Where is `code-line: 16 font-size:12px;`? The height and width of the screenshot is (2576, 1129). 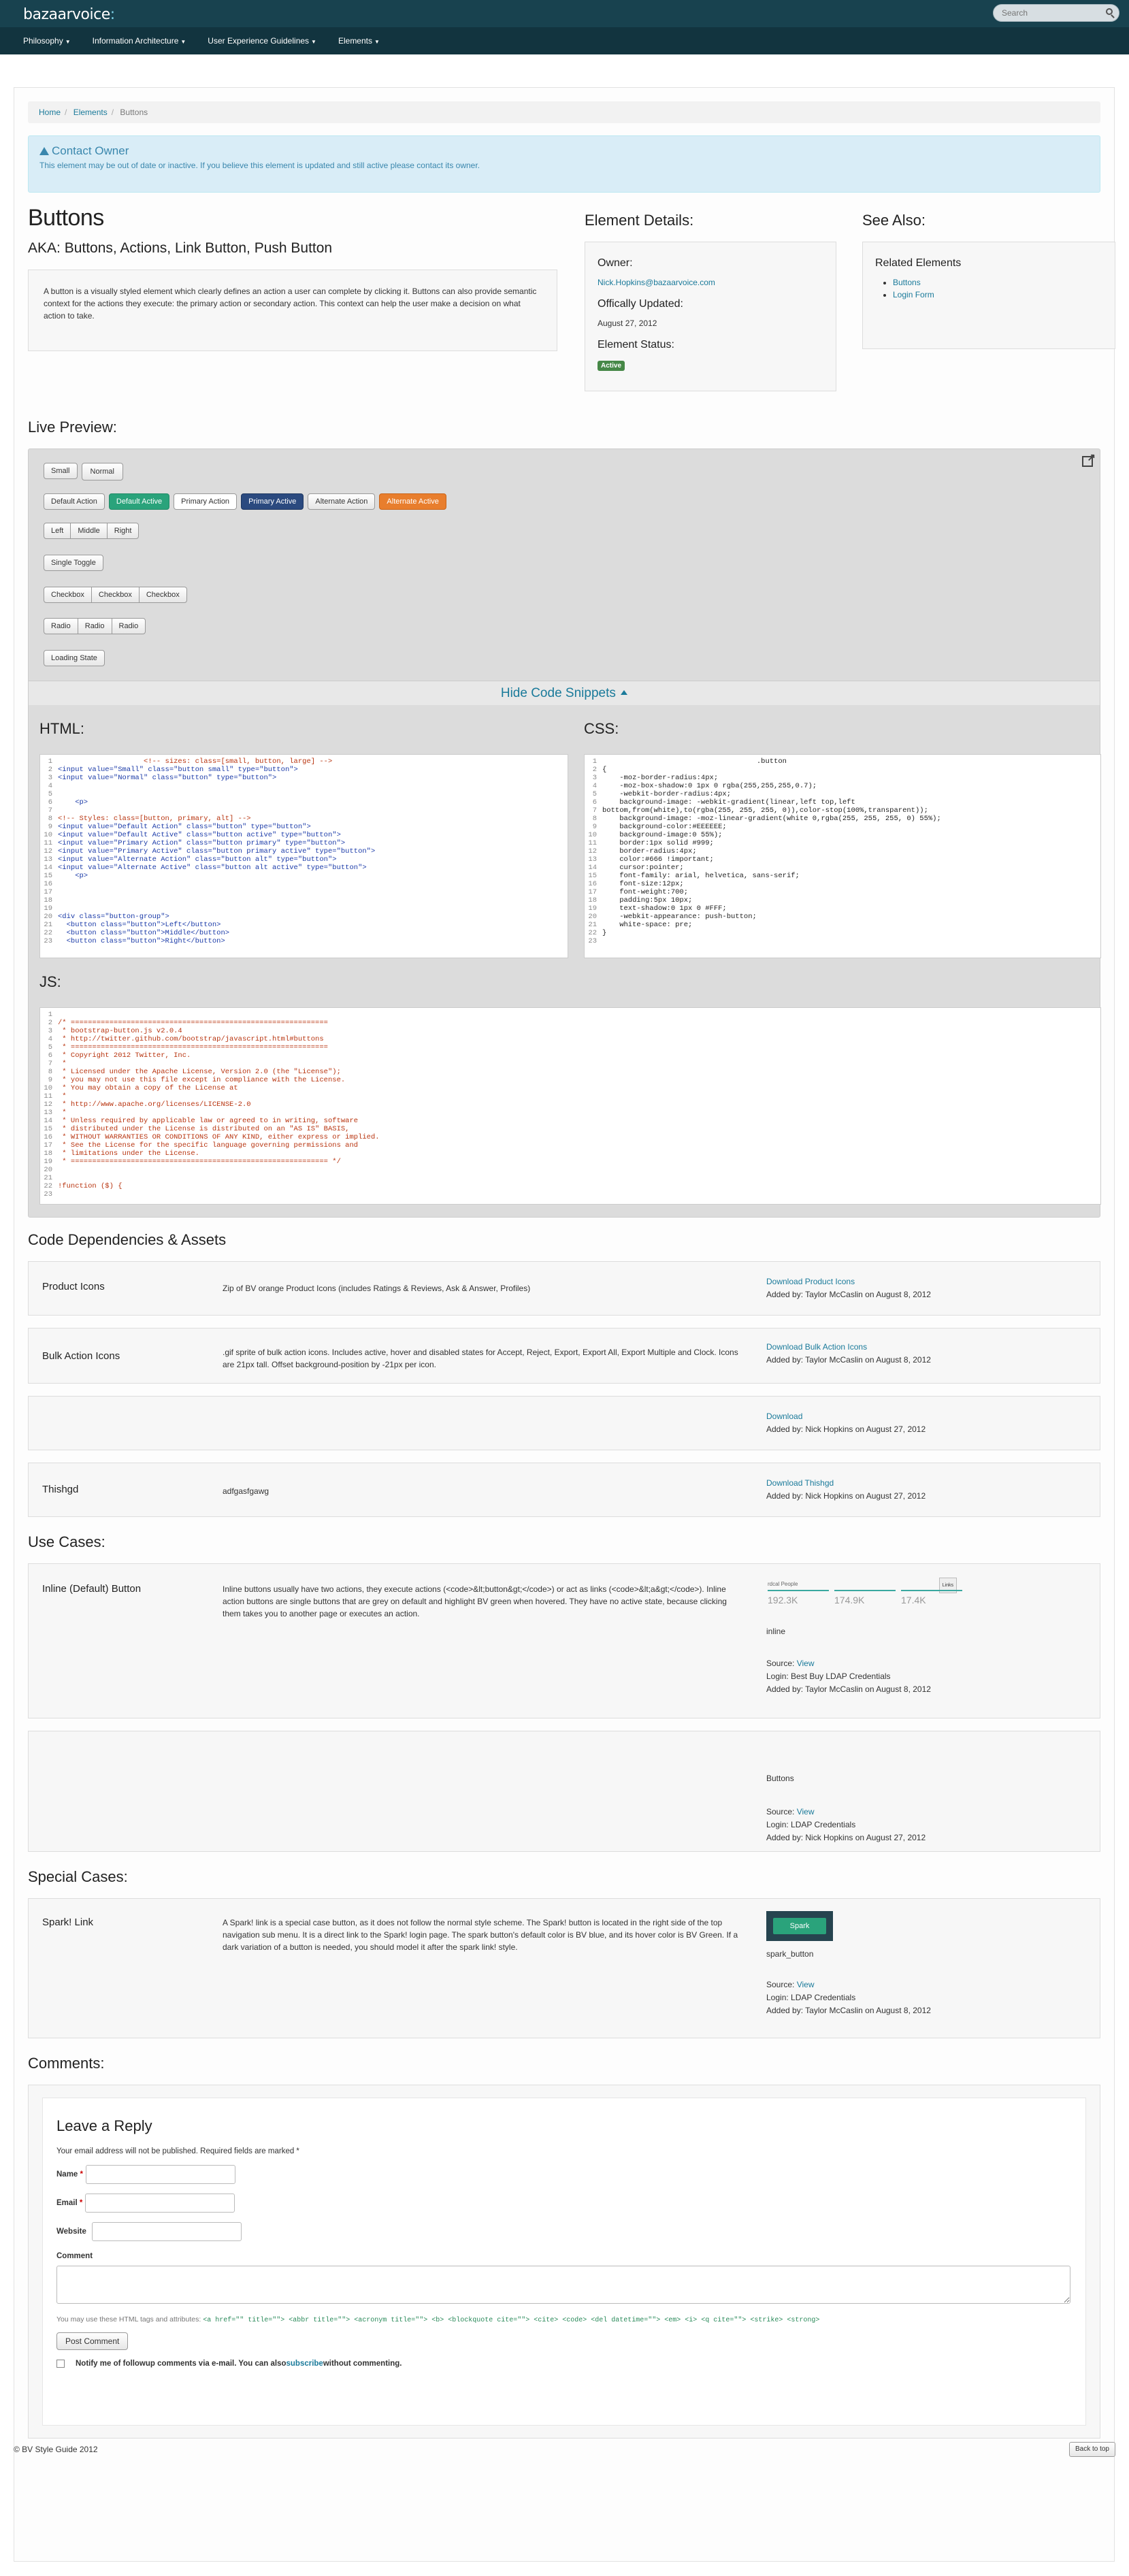
code-line: 16 font-size:12px; is located at coordinates (636, 884).